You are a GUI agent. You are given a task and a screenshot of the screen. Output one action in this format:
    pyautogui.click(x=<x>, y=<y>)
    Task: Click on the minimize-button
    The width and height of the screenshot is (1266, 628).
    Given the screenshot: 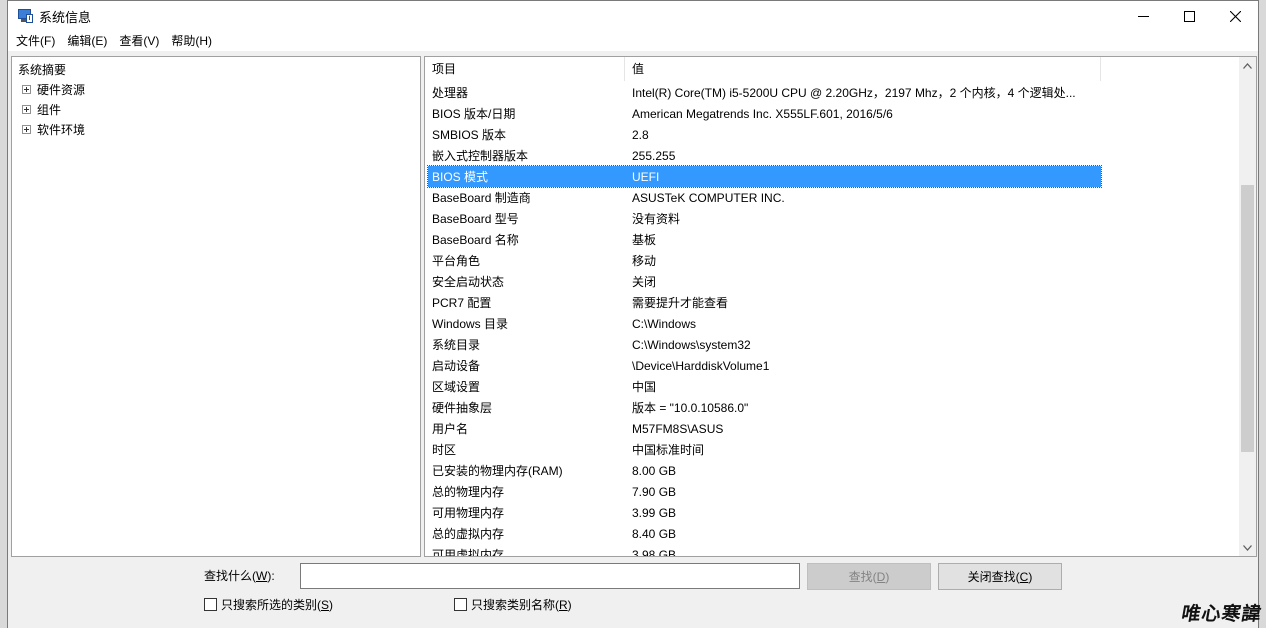 What is the action you would take?
    pyautogui.click(x=1143, y=16)
    